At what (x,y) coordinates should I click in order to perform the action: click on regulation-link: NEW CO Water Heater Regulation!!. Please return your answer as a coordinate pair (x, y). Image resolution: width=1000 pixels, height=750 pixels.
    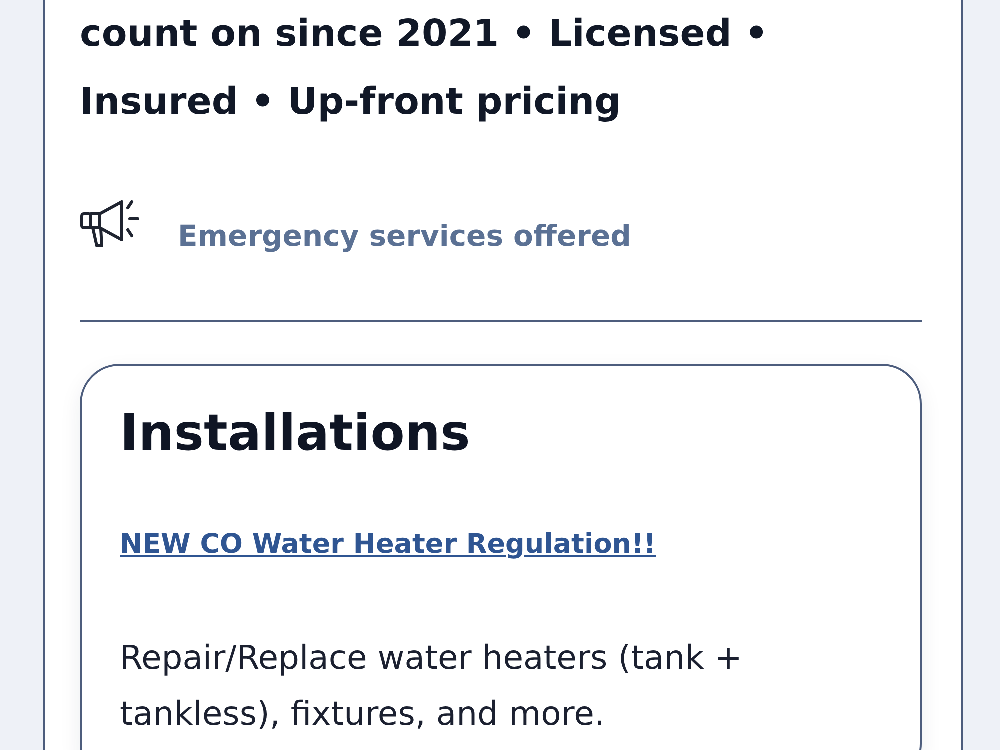
    Looking at the image, I should click on (388, 544).